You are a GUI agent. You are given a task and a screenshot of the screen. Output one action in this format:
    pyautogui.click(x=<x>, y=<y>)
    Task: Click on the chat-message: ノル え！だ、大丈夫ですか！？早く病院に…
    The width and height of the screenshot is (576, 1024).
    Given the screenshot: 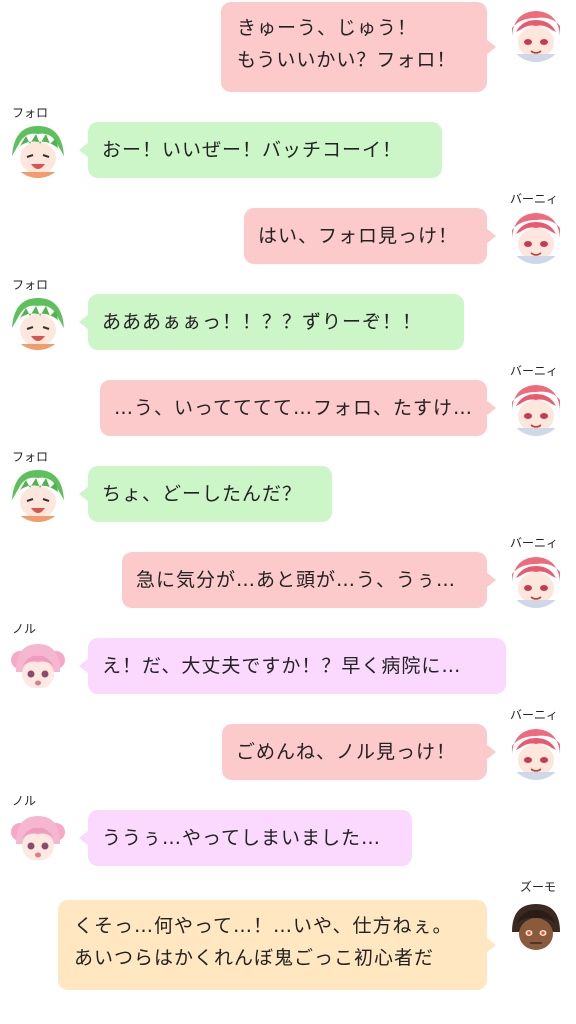 What is the action you would take?
    pyautogui.click(x=288, y=661)
    